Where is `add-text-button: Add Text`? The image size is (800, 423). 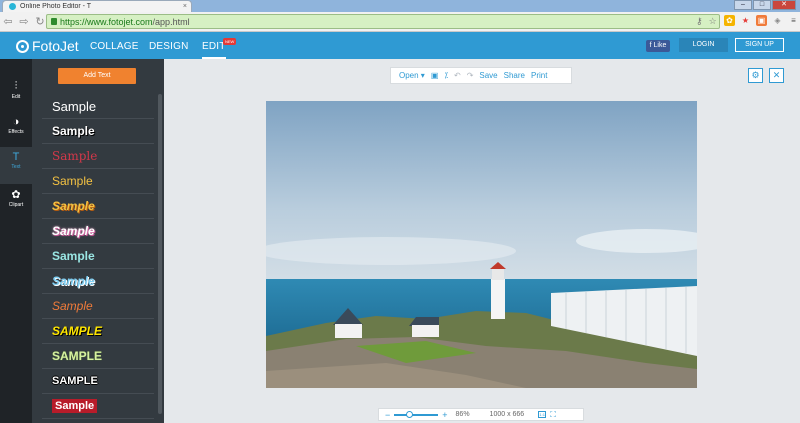 add-text-button: Add Text is located at coordinates (97, 76).